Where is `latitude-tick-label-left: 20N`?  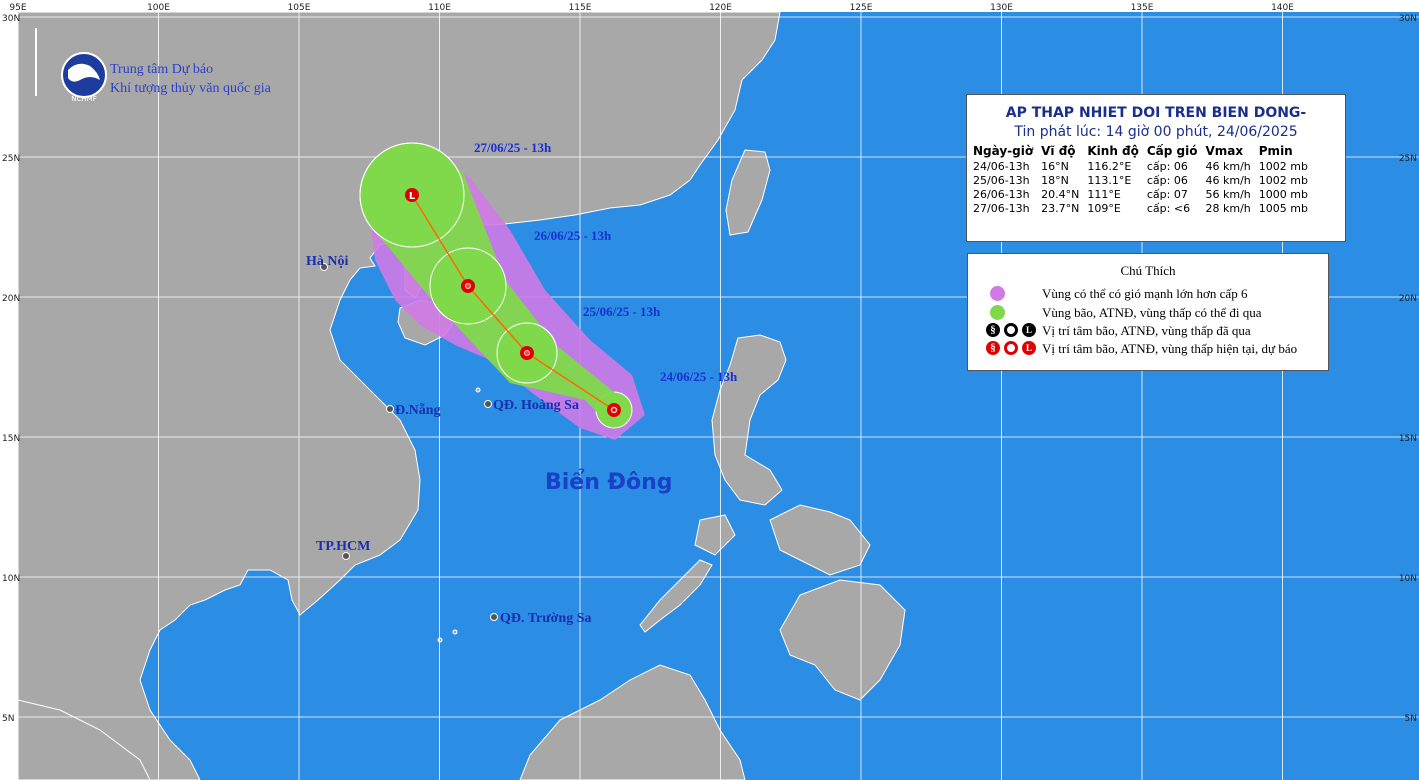 latitude-tick-label-left: 20N is located at coordinates (11, 299).